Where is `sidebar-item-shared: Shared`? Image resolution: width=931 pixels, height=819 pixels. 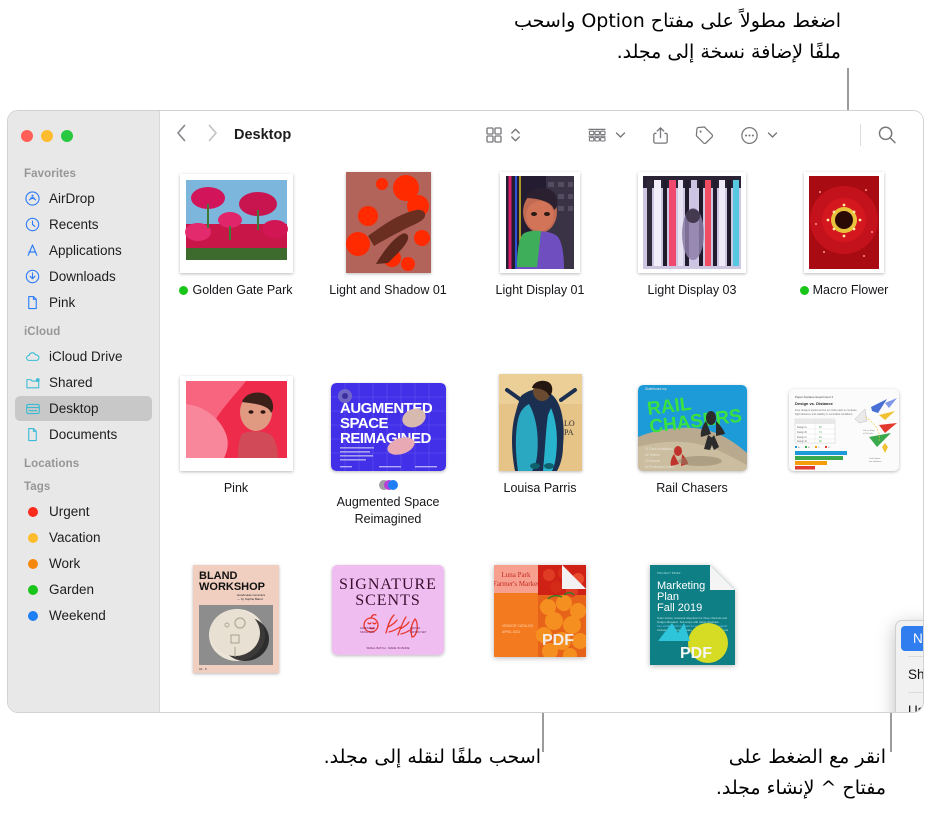
sidebar-item-shared: Shared is located at coordinates (83, 382).